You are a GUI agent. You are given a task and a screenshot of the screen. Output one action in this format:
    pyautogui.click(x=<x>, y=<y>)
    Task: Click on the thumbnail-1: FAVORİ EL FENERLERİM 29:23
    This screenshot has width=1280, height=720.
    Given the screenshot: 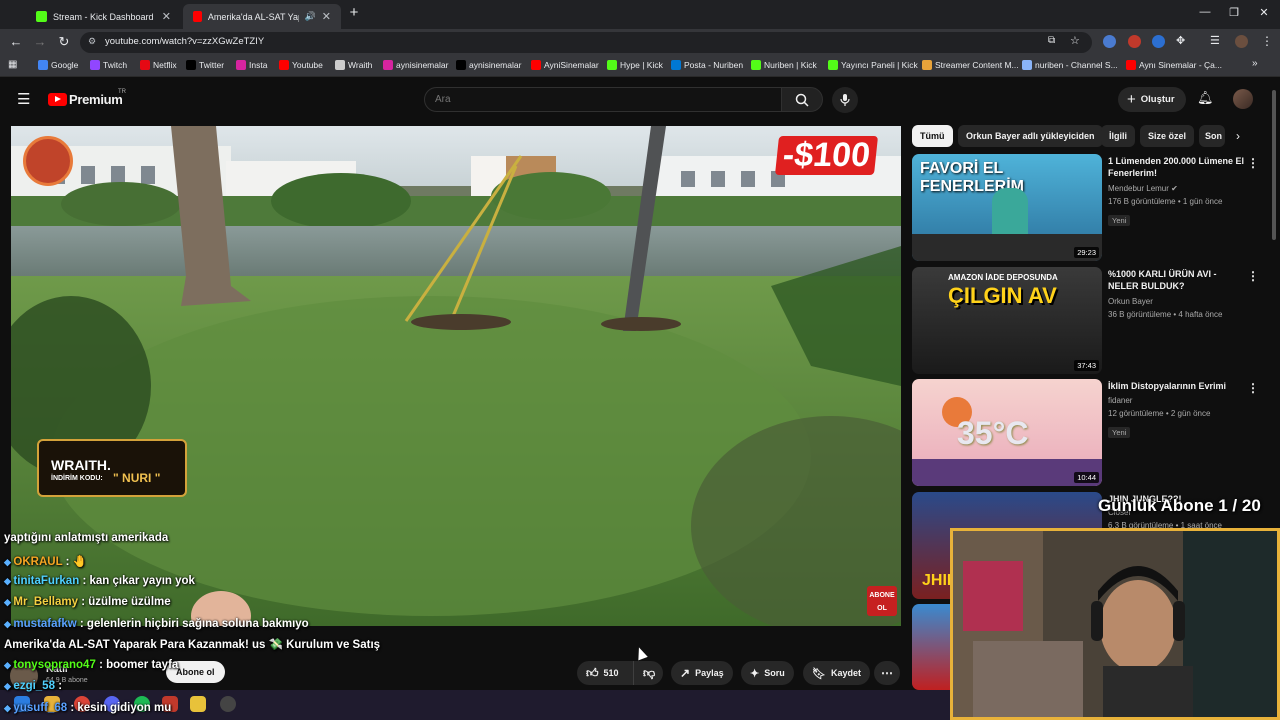 What is the action you would take?
    pyautogui.click(x=1007, y=207)
    